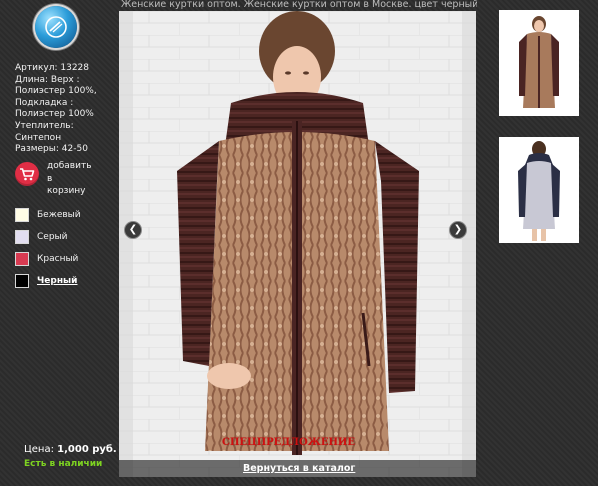  Describe the element at coordinates (27, 174) in the screenshot. I see `cart-icon` at that location.